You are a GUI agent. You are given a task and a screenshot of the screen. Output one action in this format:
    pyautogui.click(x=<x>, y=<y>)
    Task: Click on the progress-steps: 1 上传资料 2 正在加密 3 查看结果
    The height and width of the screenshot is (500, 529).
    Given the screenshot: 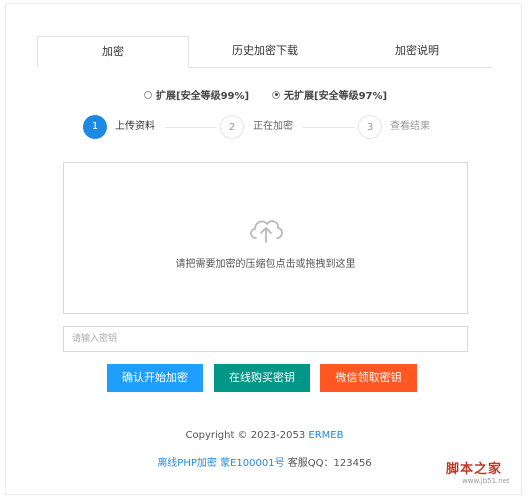 What is the action you would take?
    pyautogui.click(x=264, y=128)
    